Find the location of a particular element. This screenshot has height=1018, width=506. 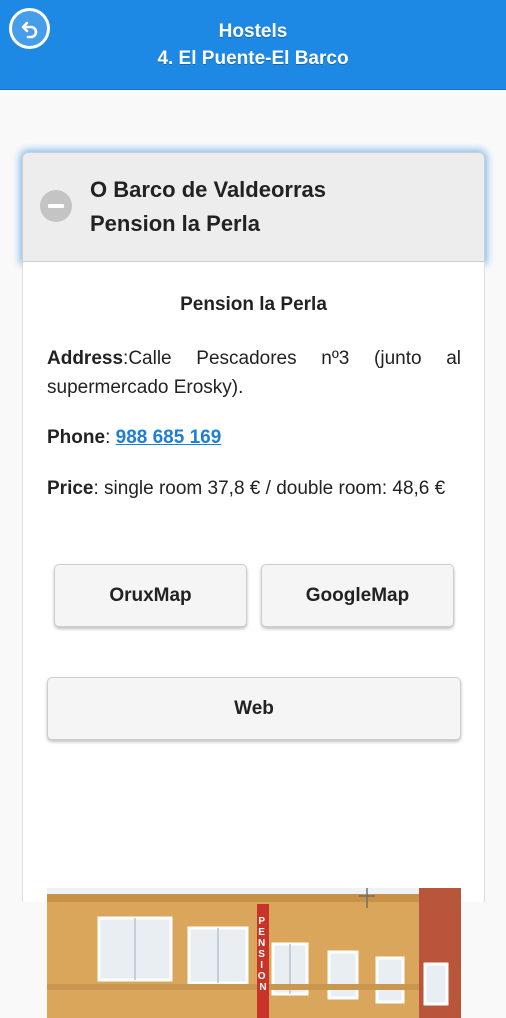

pension-sign-text: P E N S I O N is located at coordinates (263, 954).